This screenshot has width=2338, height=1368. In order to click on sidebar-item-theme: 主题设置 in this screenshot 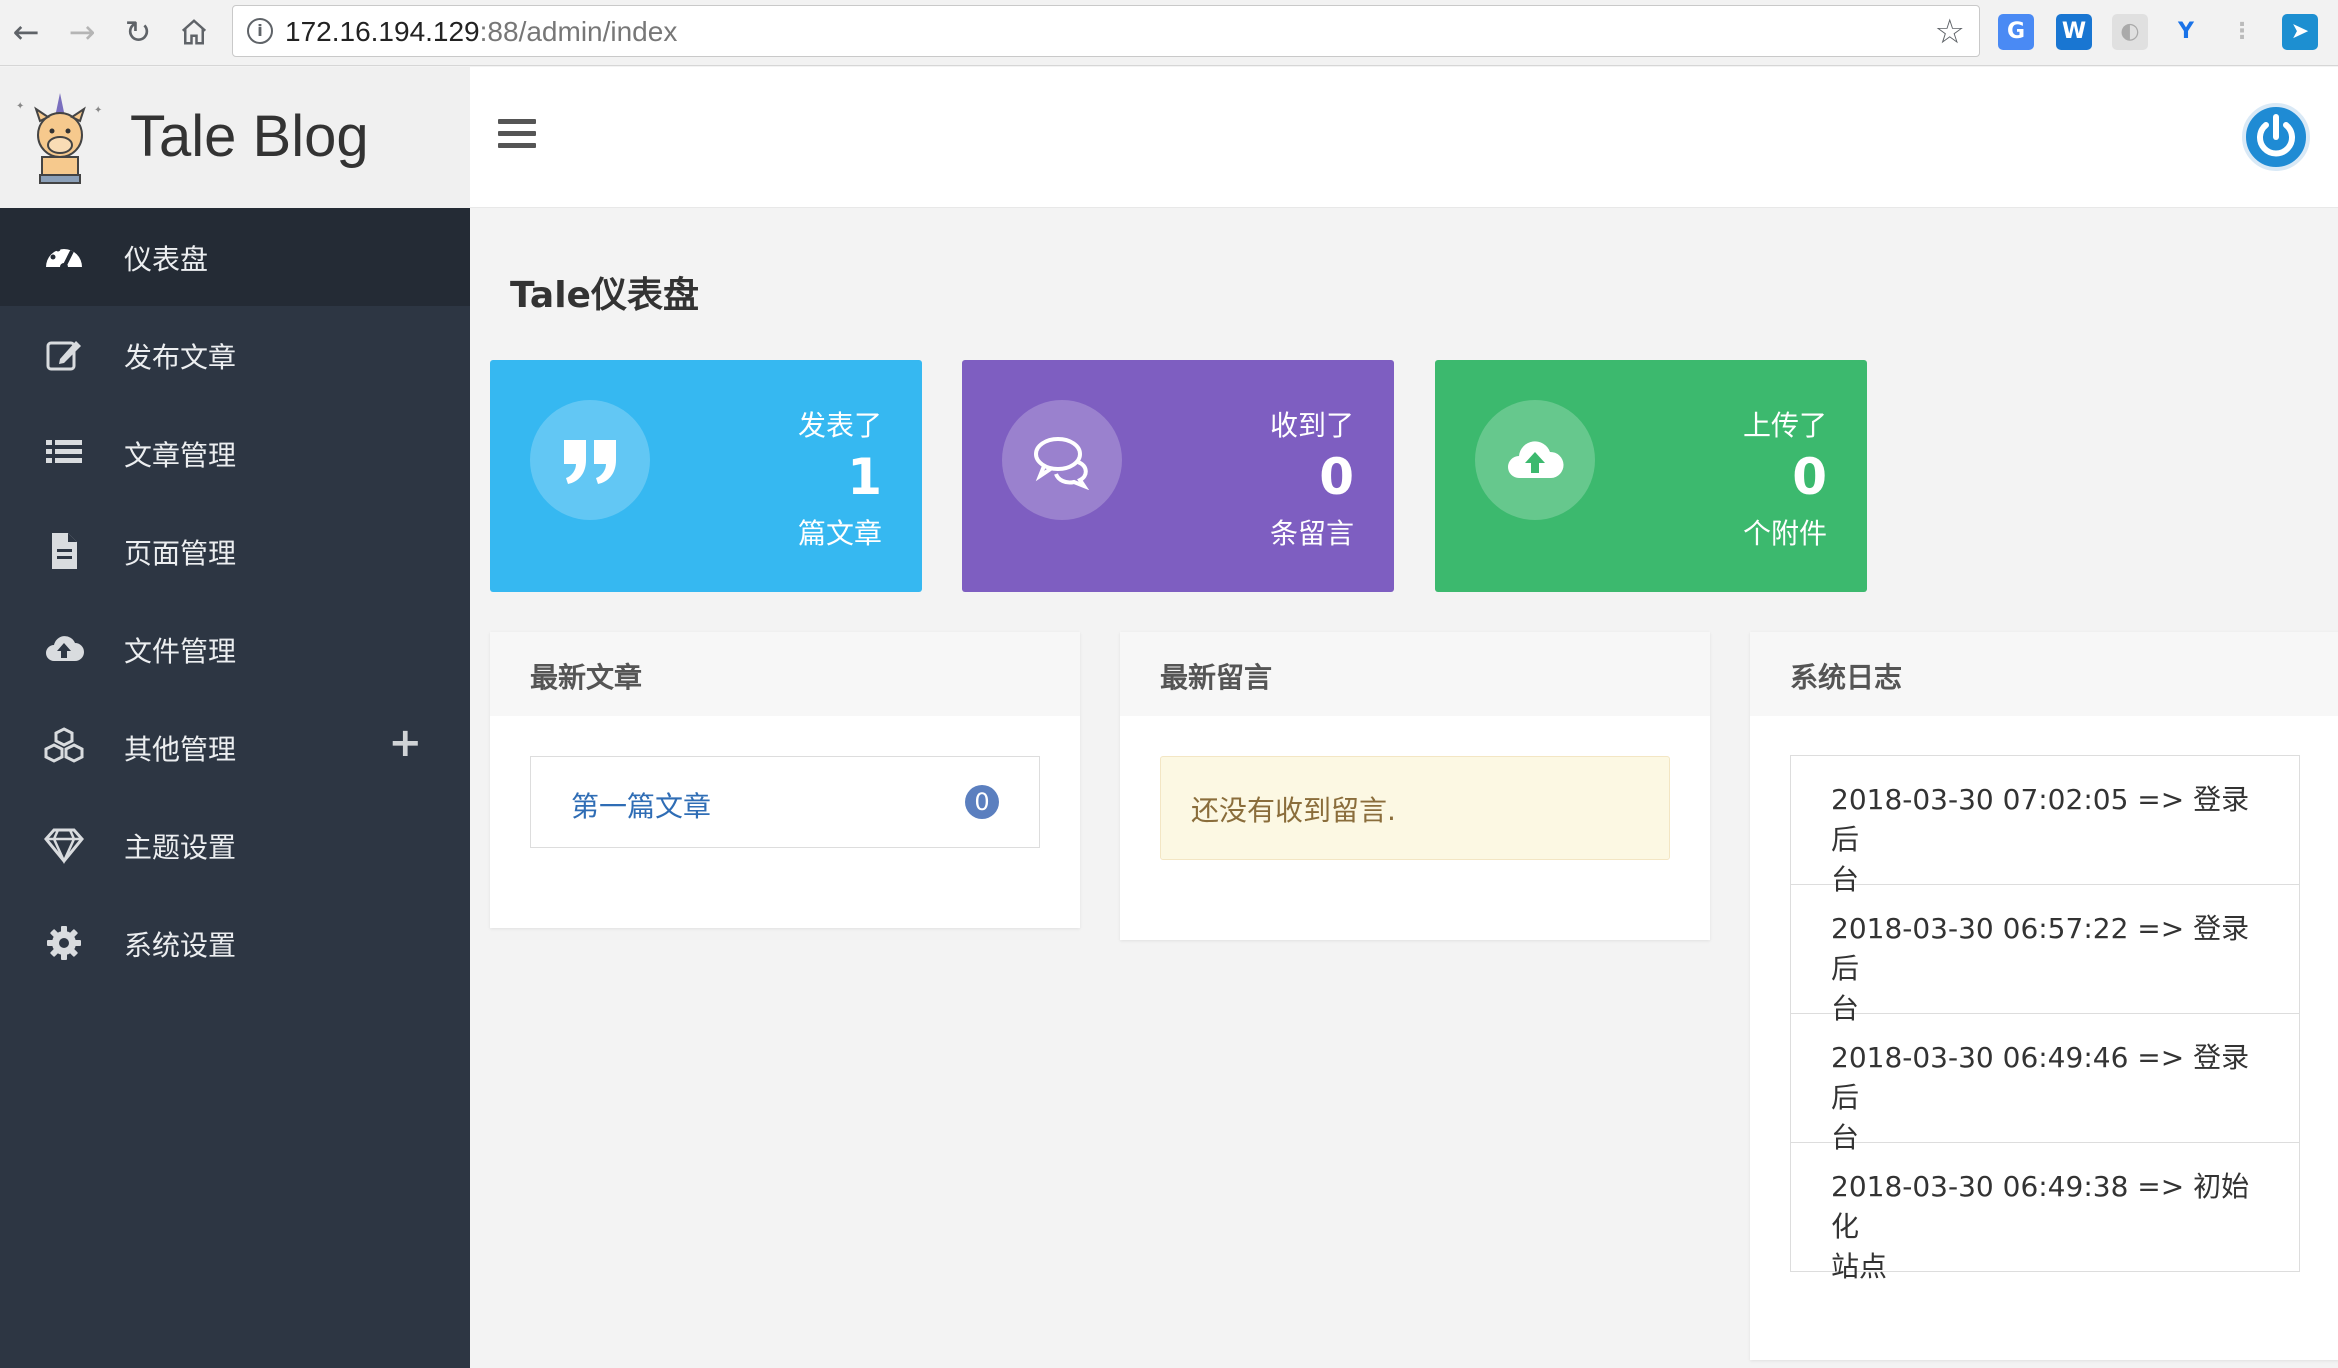, I will do `click(235, 845)`.